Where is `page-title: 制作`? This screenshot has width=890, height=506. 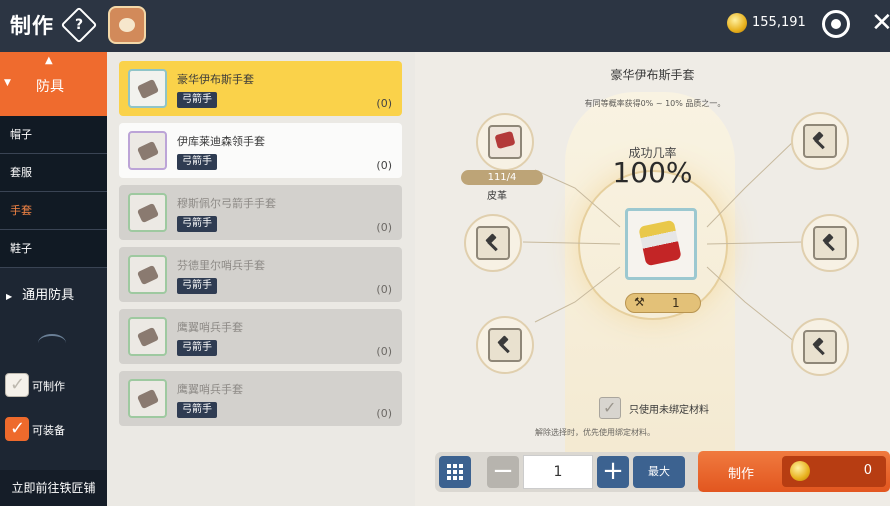 page-title: 制作 is located at coordinates (32, 26).